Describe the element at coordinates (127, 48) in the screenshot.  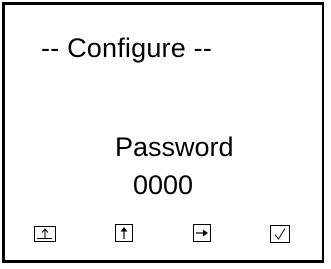
I see `page-title: -- Configure --` at that location.